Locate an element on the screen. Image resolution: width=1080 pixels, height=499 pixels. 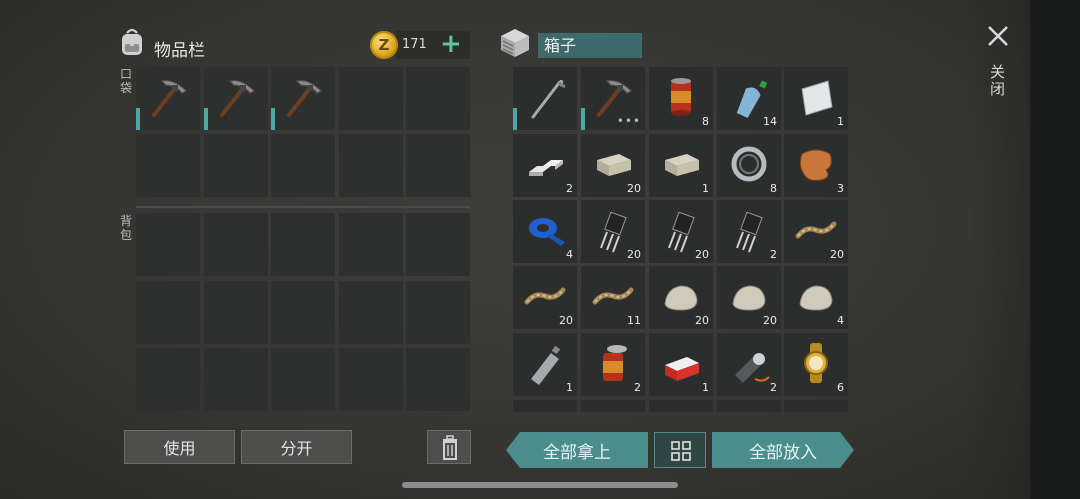
rope-icon is located at coordinates (613, 296).